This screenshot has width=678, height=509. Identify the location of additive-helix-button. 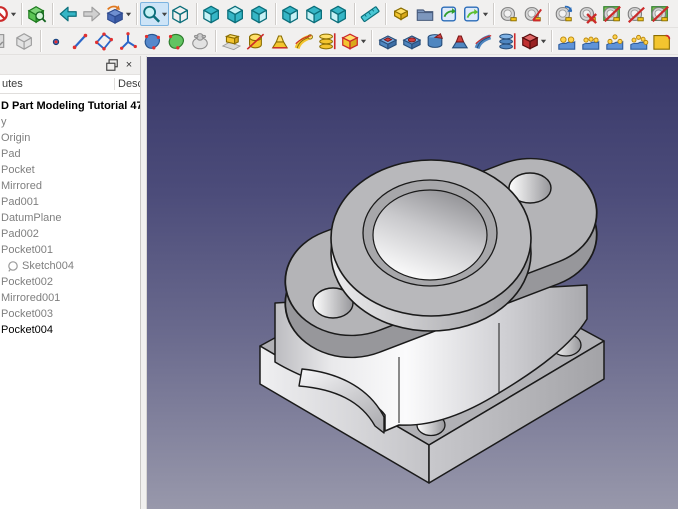
(327, 41).